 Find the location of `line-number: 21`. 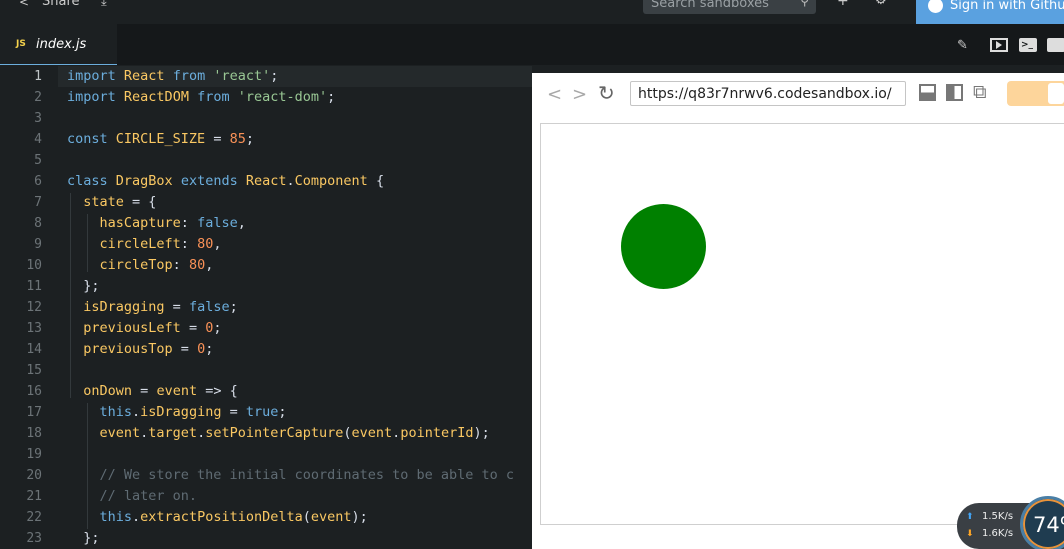

line-number: 21 is located at coordinates (34, 496).